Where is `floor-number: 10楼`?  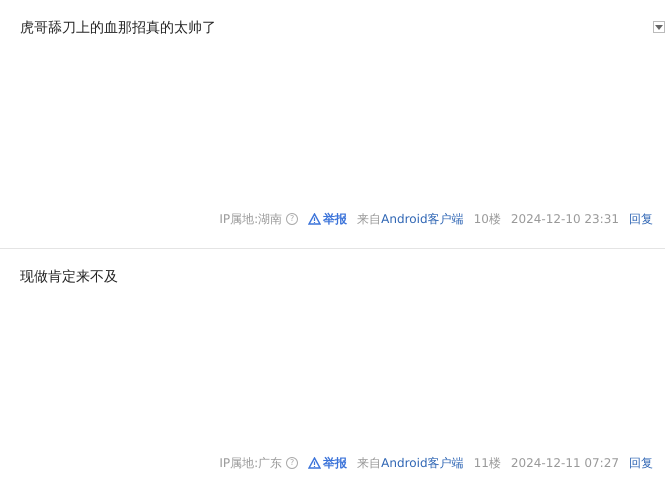 floor-number: 10楼 is located at coordinates (487, 219).